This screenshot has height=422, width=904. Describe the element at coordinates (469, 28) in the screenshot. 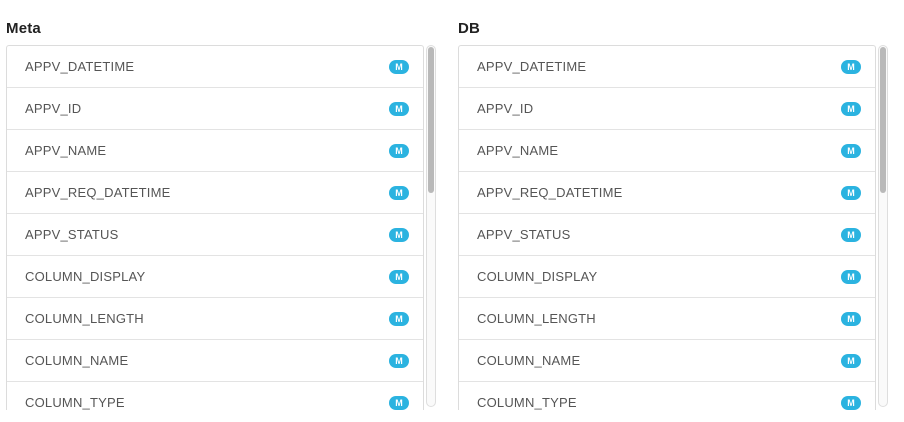

I see `db-panel-title: DB` at that location.